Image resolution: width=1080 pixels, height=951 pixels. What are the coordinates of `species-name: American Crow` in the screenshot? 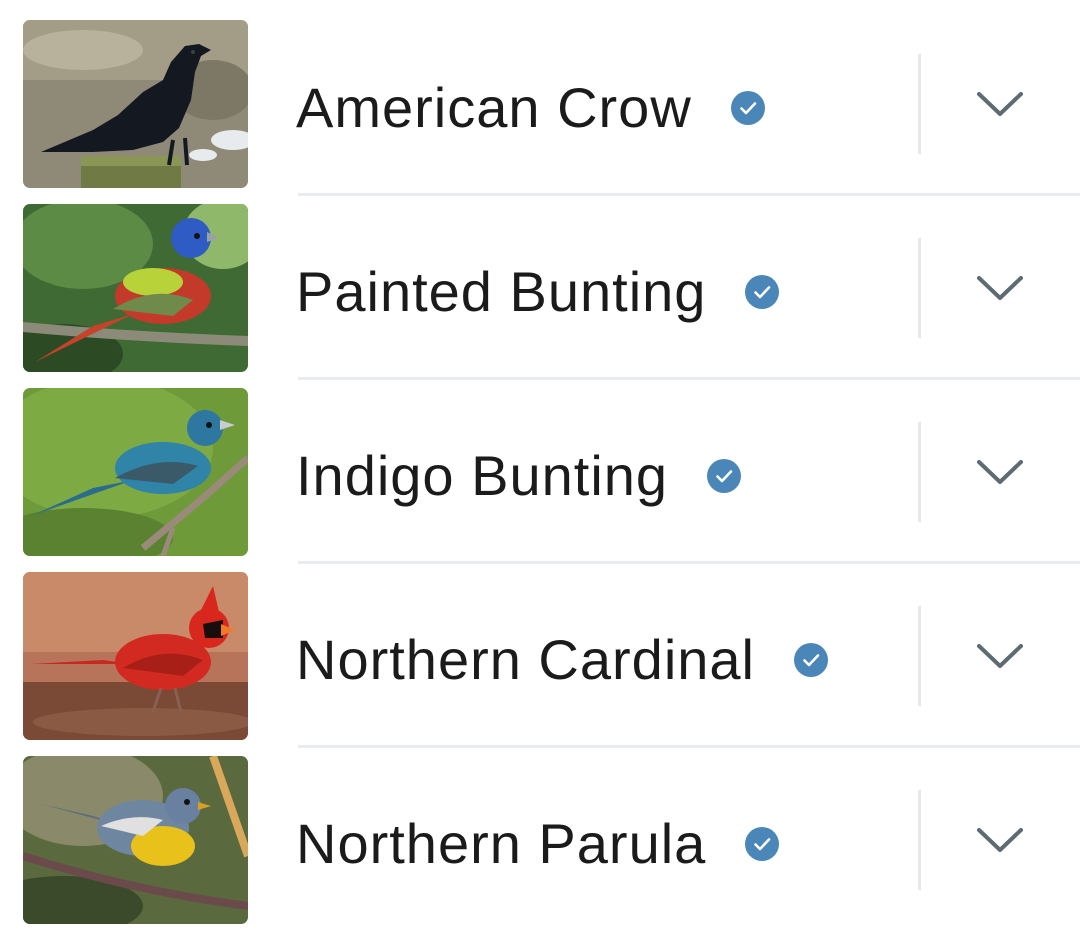 It's located at (494, 107).